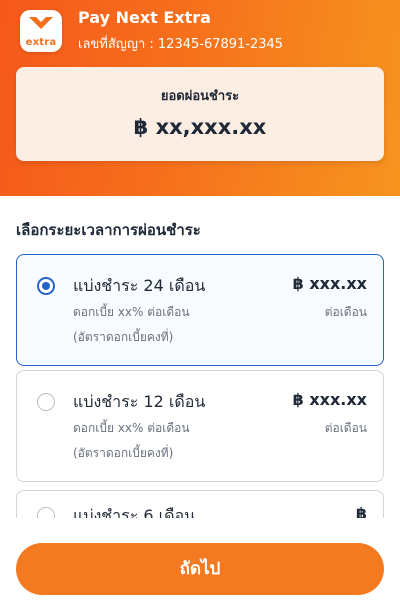  Describe the element at coordinates (200, 114) in the screenshot. I see `payment-summary-card: ยอดผ่อนชำระ ฿ xx,xxx.xx` at that location.